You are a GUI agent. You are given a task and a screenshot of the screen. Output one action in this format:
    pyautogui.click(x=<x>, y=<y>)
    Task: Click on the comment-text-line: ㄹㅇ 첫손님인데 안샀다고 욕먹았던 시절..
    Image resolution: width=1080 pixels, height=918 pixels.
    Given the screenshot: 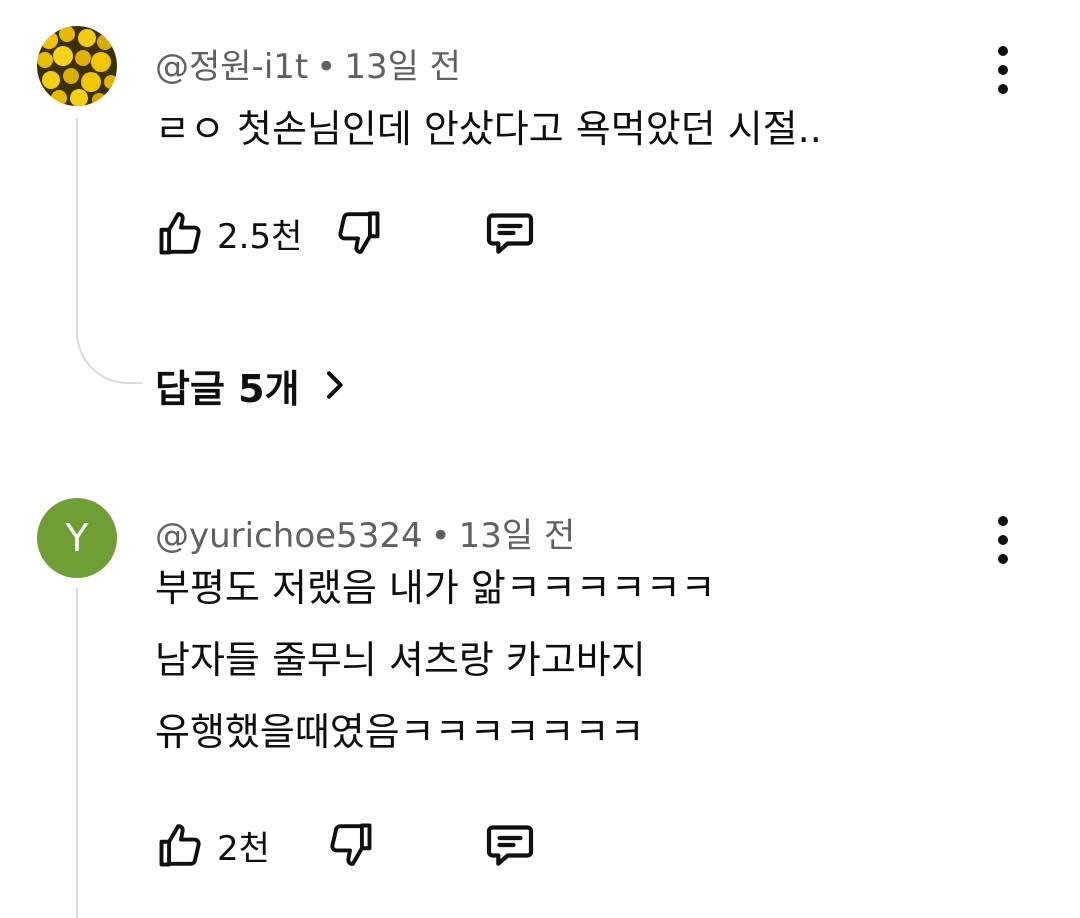 What is the action you would take?
    pyautogui.click(x=488, y=129)
    